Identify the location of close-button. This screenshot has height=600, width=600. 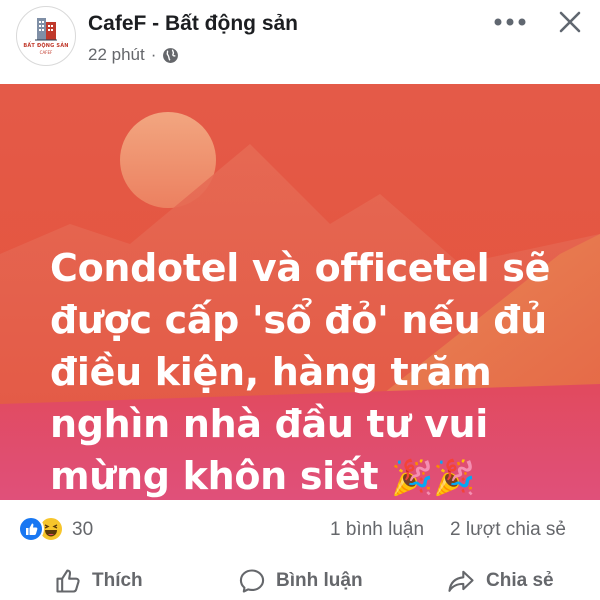
(570, 22).